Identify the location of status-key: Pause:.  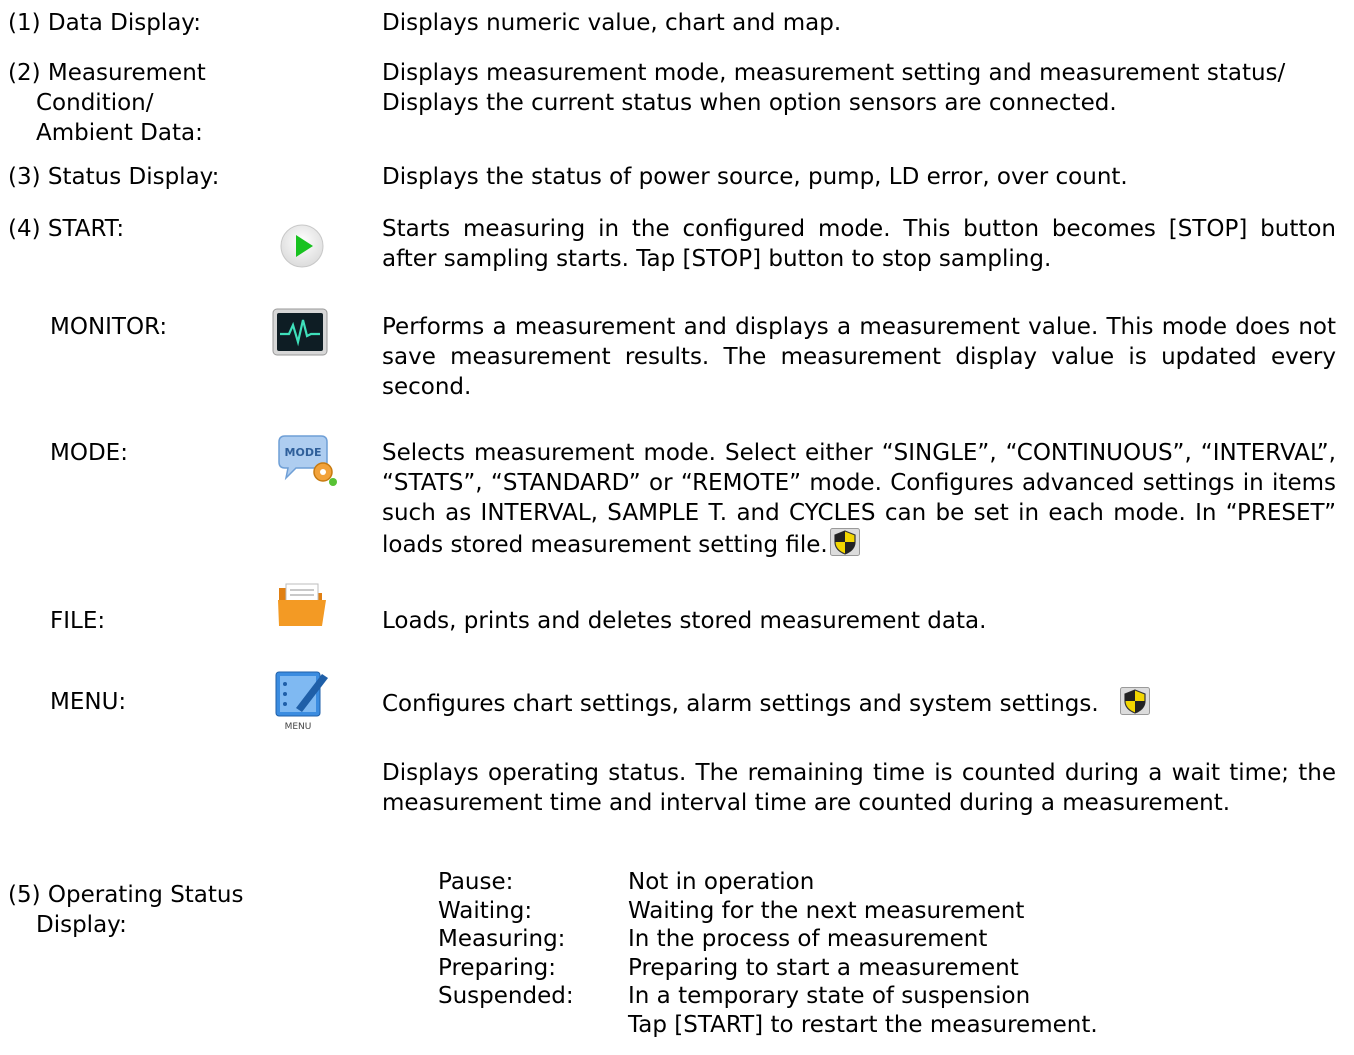
(476, 882).